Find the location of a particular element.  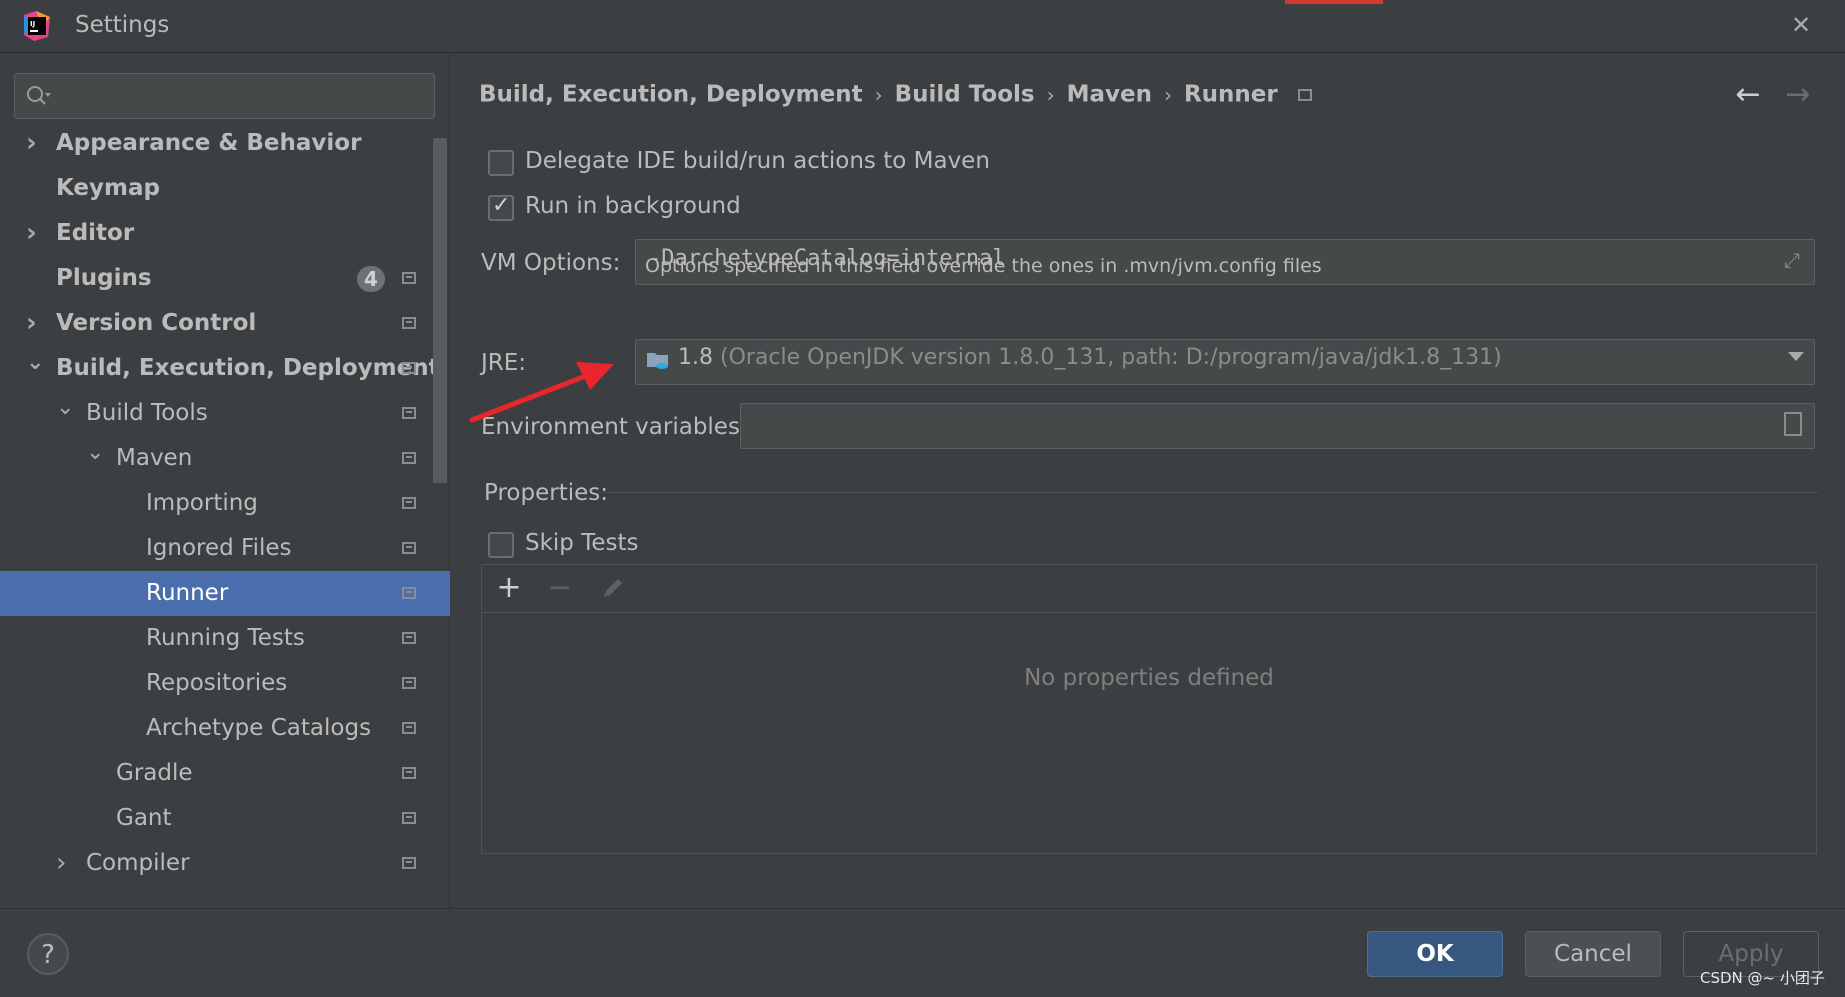

sidebar-item-label: Ignored Files is located at coordinates (219, 548).